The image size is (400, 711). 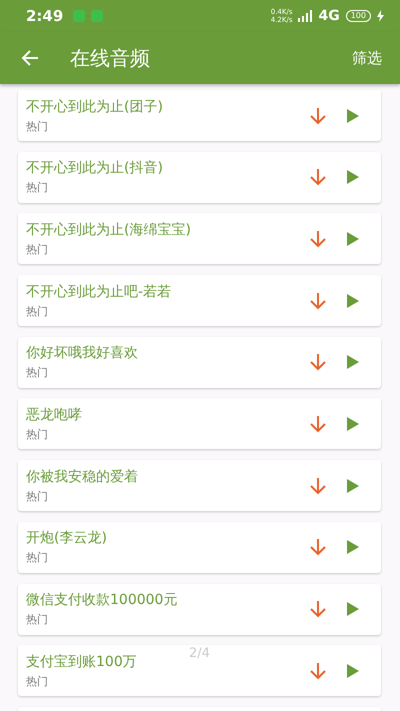 I want to click on audio-list-item: 恶龙咆哮 热门, so click(x=199, y=424).